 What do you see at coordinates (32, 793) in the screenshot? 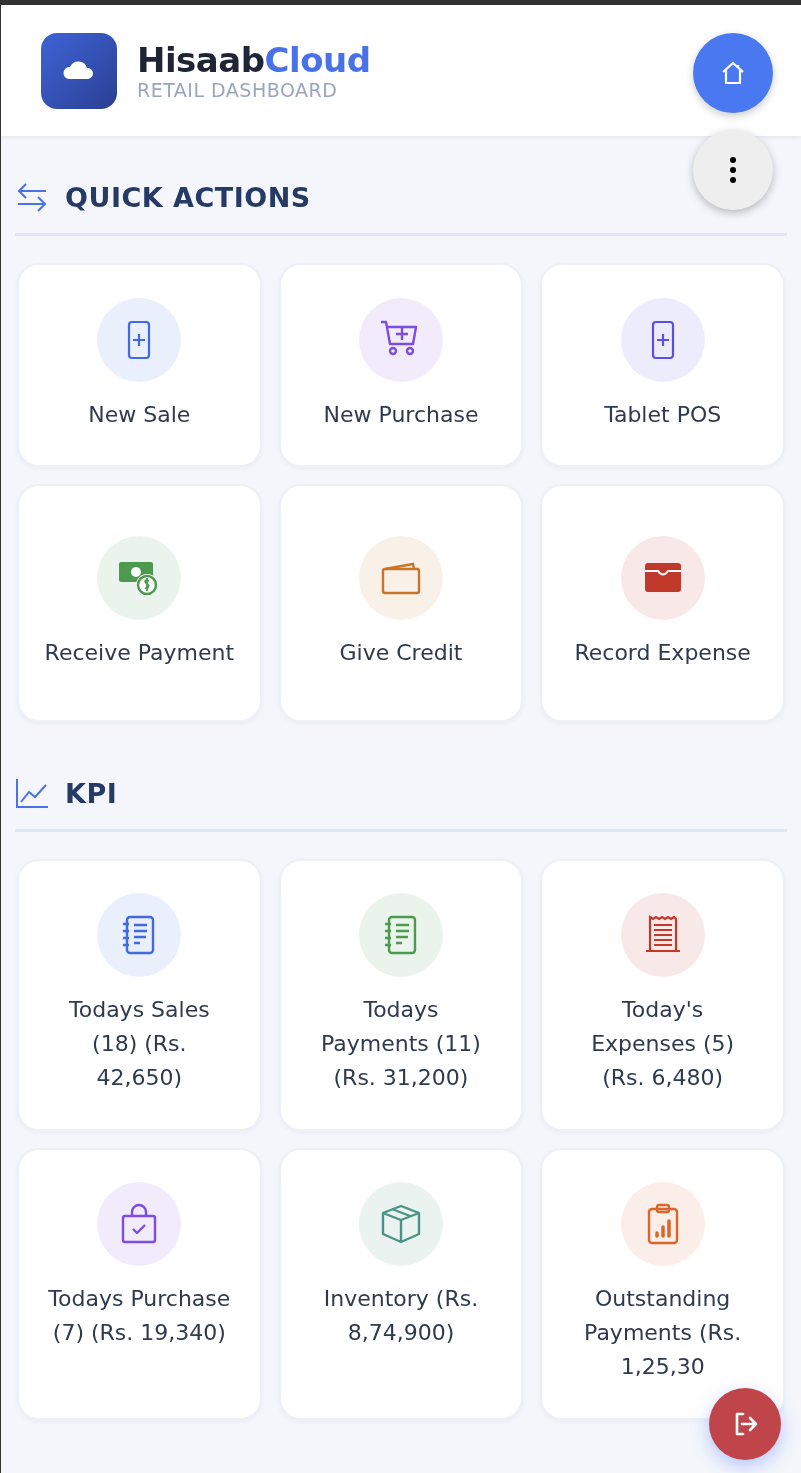
I see `line-chart-icon` at bounding box center [32, 793].